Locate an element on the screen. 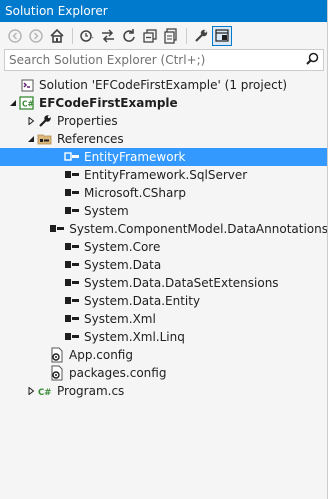 This screenshot has width=328, height=499. search-box: Search Solution Explorer (Ctrl+;) is located at coordinates (164, 60).